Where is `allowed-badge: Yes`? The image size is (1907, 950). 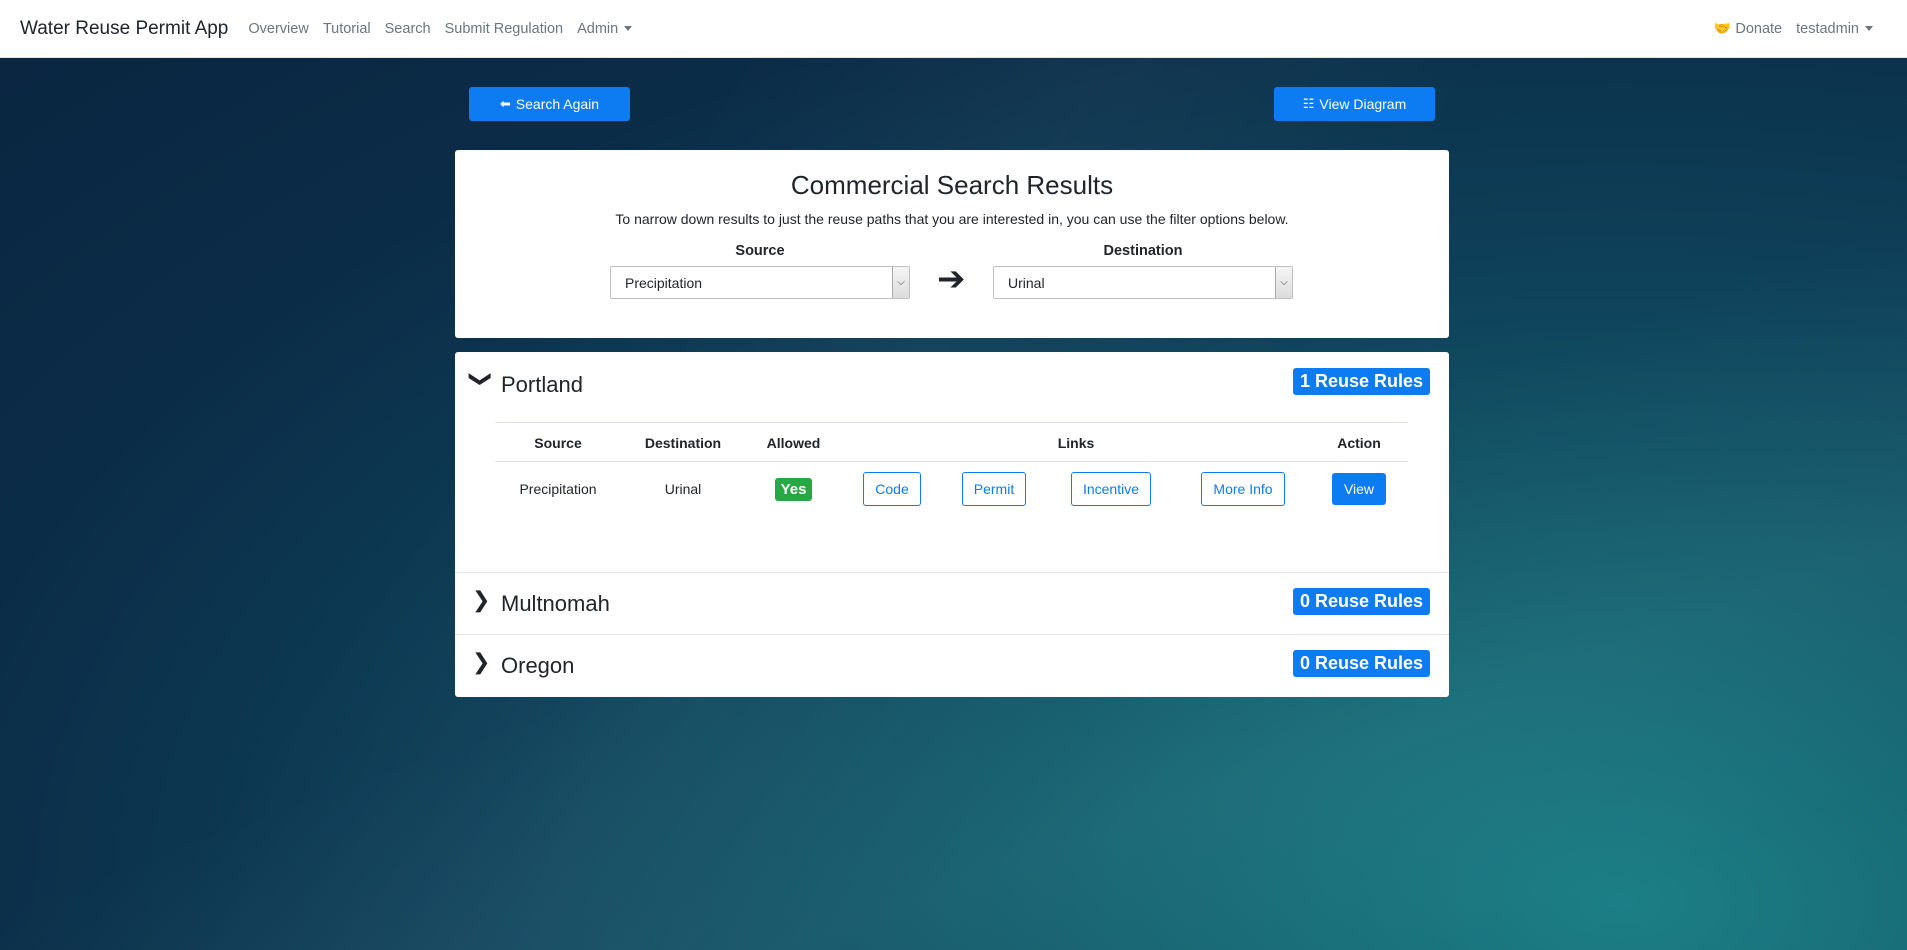 allowed-badge: Yes is located at coordinates (793, 489).